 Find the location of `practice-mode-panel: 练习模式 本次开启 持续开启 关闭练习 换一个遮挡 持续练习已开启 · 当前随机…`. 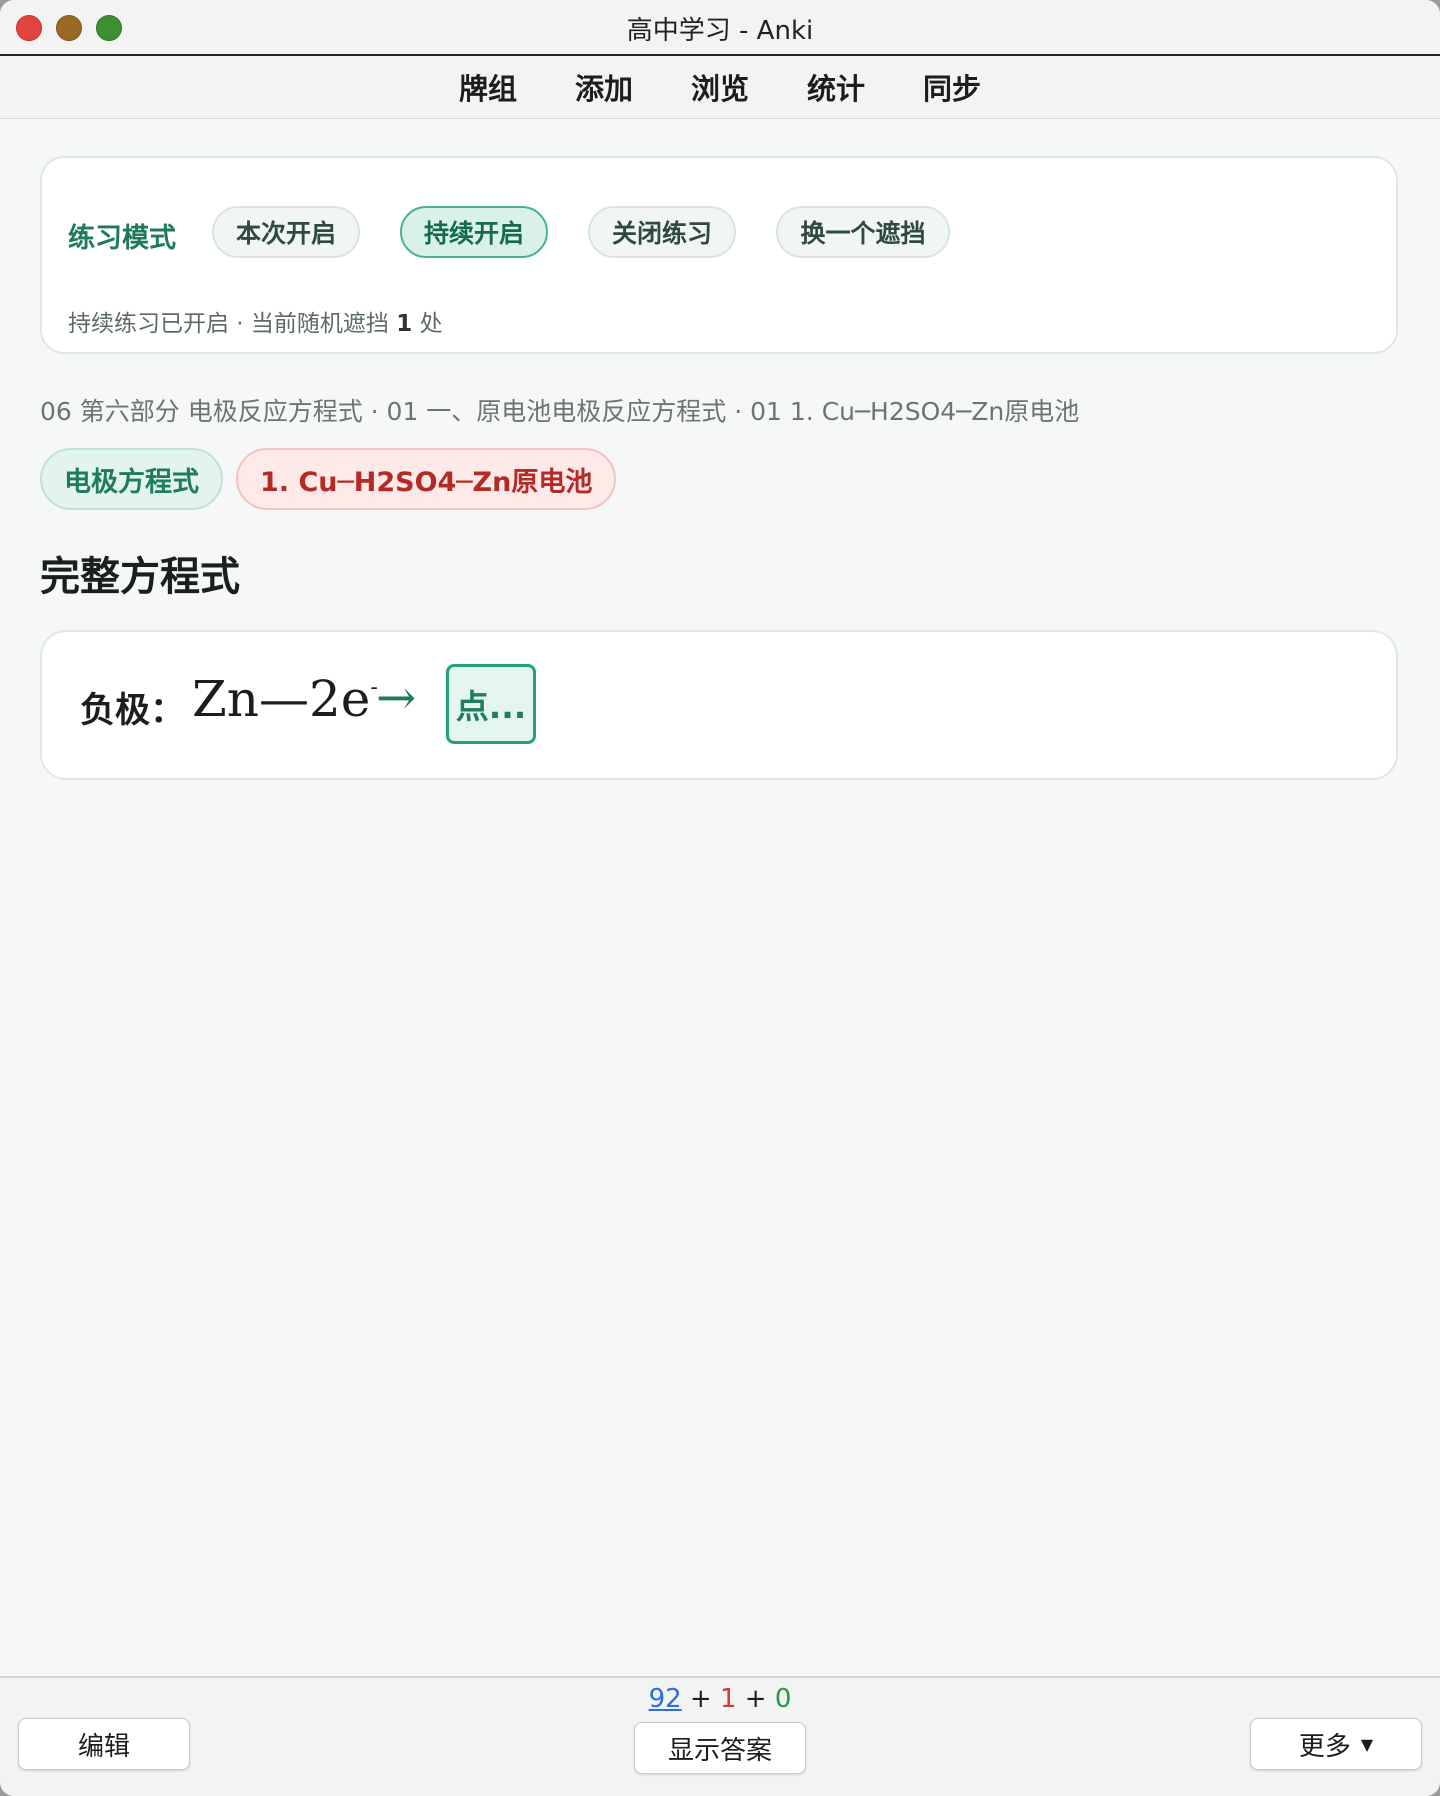

practice-mode-panel: 练习模式 本次开启 持续开启 关闭练习 换一个遮挡 持续练习已开启 · 当前随机… is located at coordinates (719, 255).